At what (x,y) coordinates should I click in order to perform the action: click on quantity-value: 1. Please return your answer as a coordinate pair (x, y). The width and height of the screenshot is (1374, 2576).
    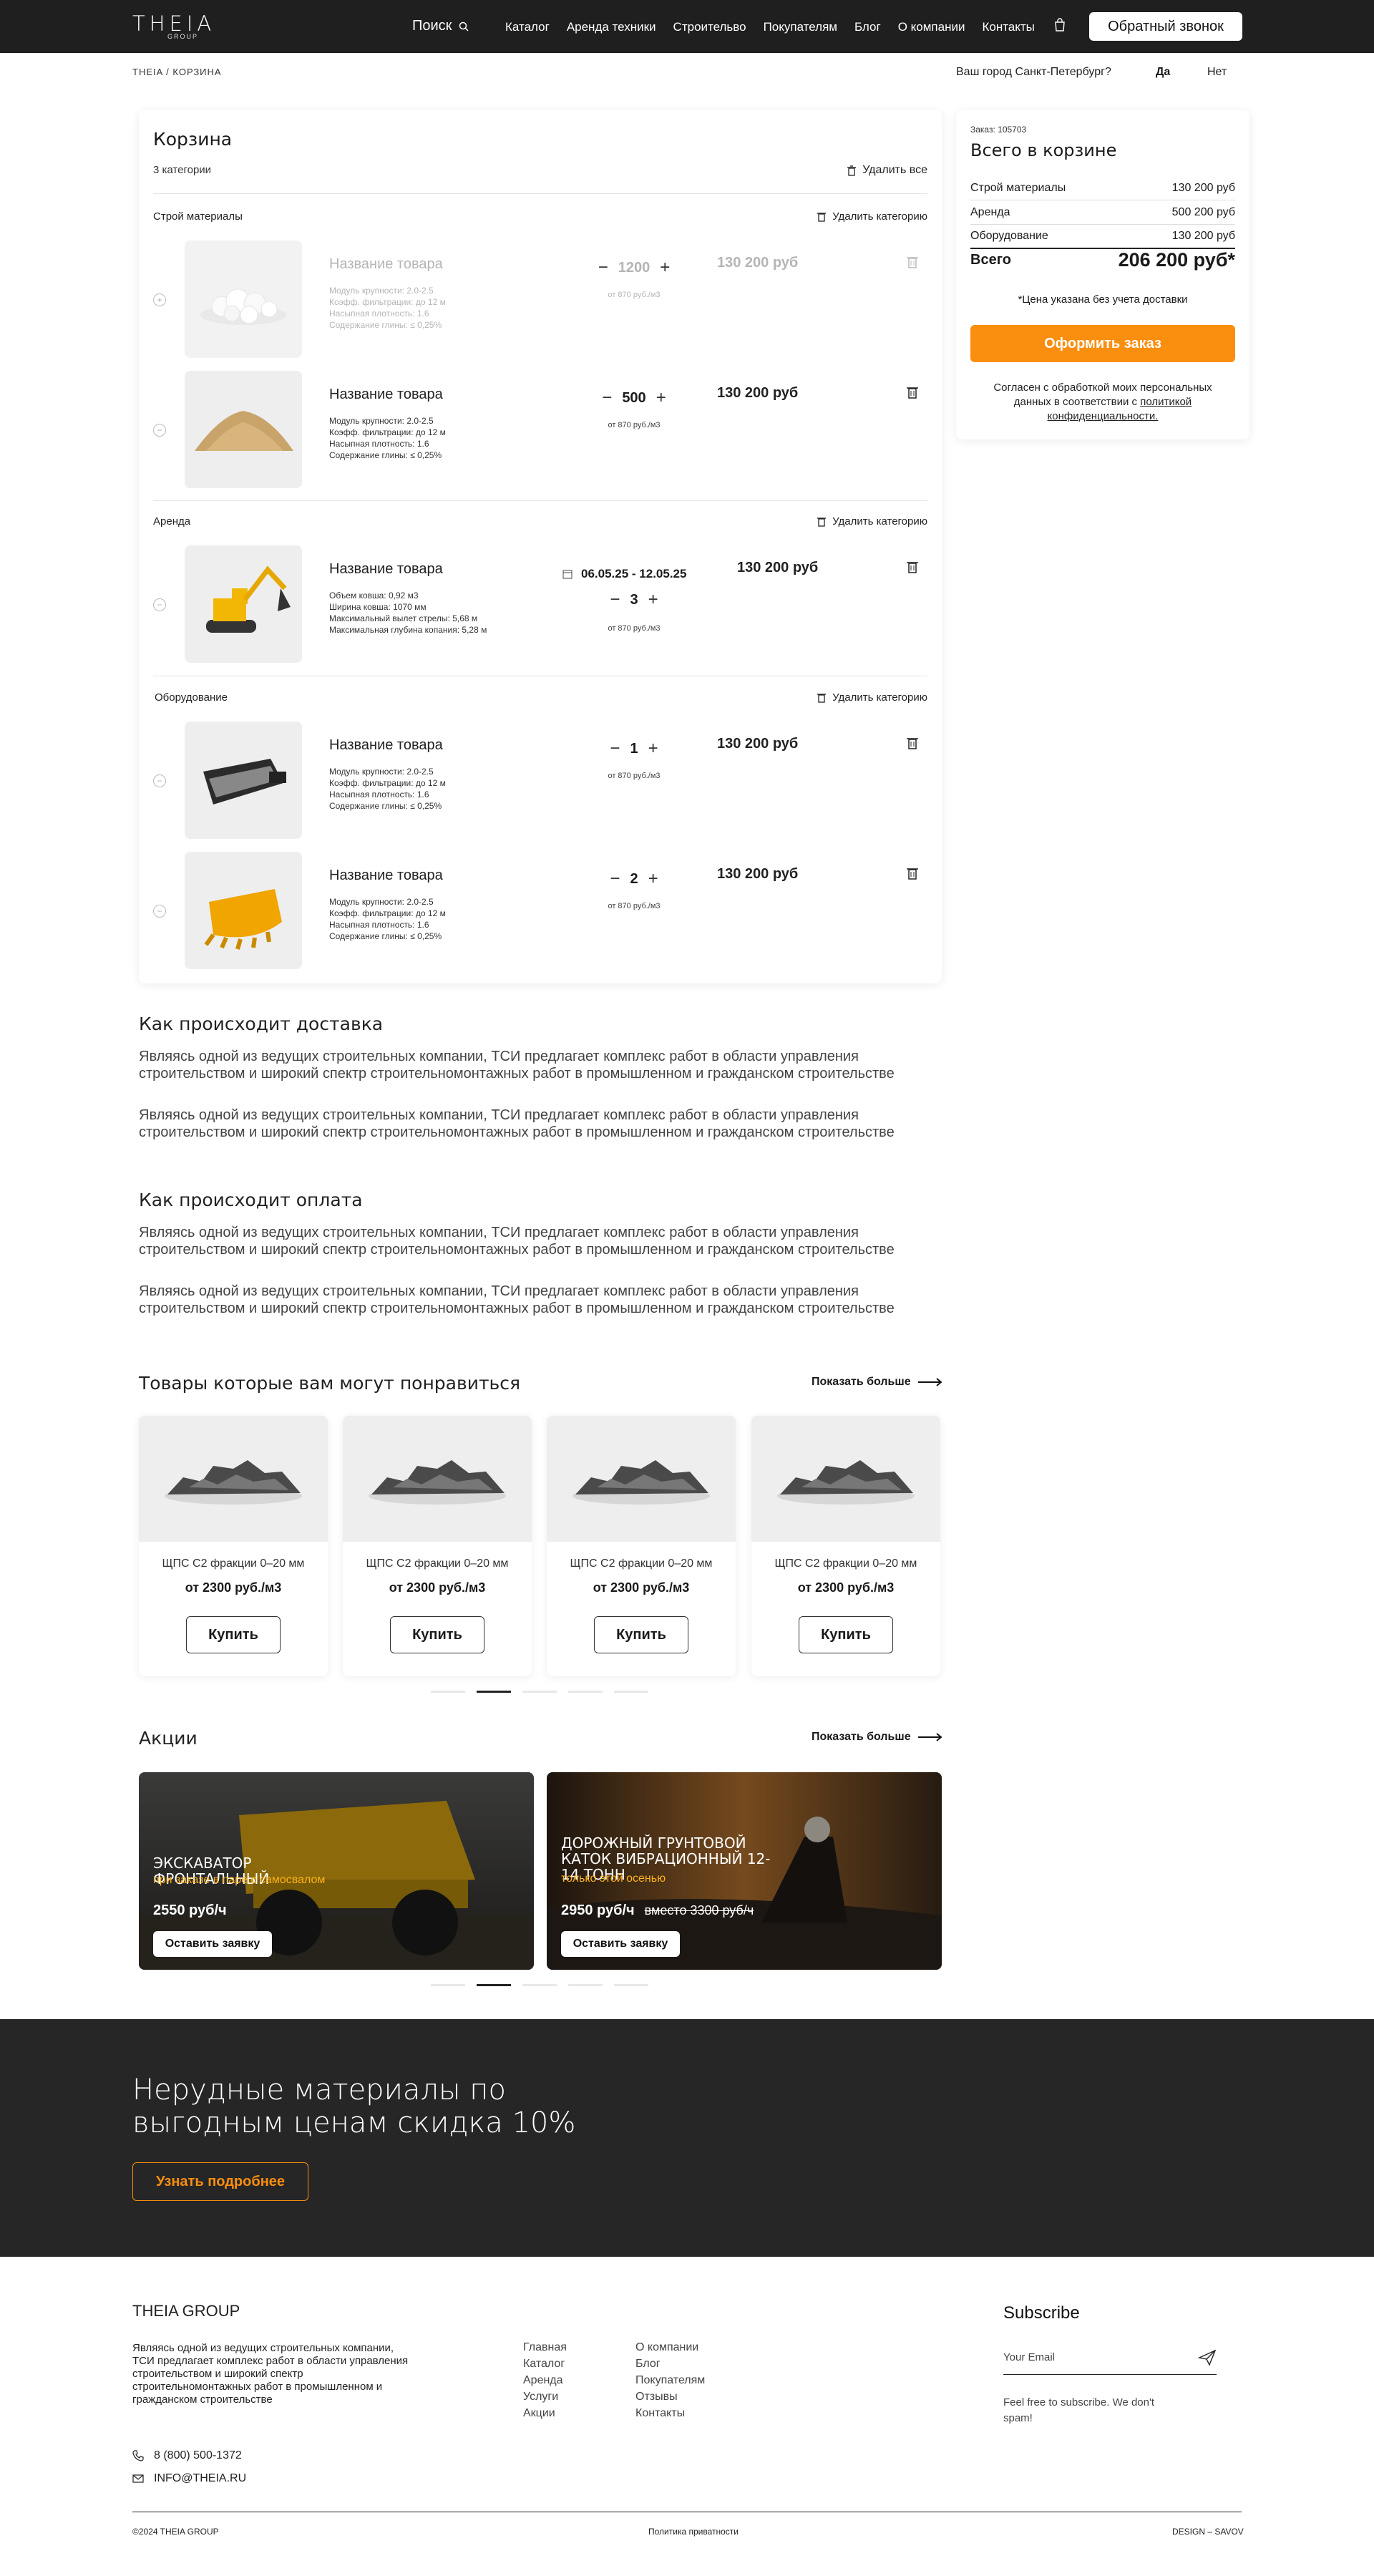
    Looking at the image, I should click on (634, 749).